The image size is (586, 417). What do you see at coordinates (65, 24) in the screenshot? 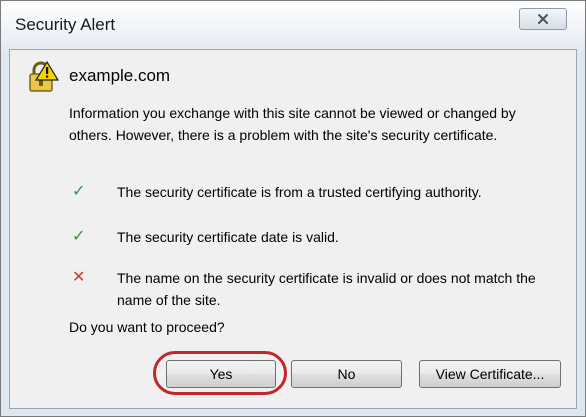
I see `dialog-title: Security Alert` at bounding box center [65, 24].